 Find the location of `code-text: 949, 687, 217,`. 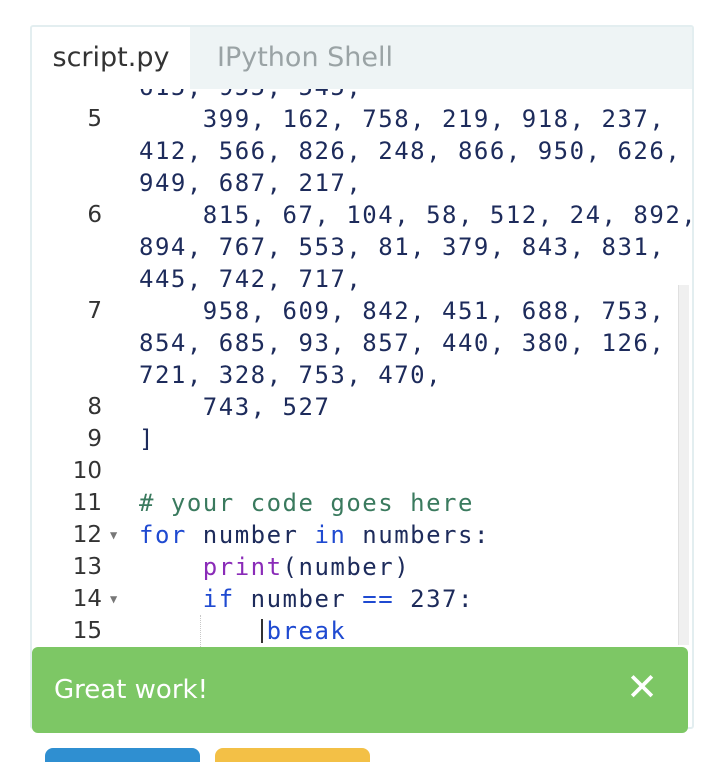

code-text: 949, 687, 217, is located at coordinates (251, 183).